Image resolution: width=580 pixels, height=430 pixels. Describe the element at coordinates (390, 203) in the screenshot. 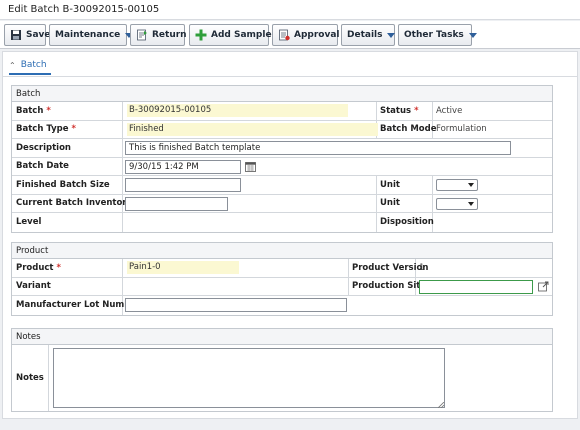

I see `unit-label-2: Unit` at that location.